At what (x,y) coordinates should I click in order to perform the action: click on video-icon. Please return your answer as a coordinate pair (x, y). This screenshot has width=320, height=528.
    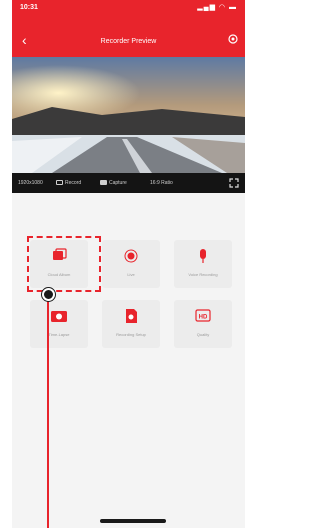
    Looking at the image, I should click on (59, 183).